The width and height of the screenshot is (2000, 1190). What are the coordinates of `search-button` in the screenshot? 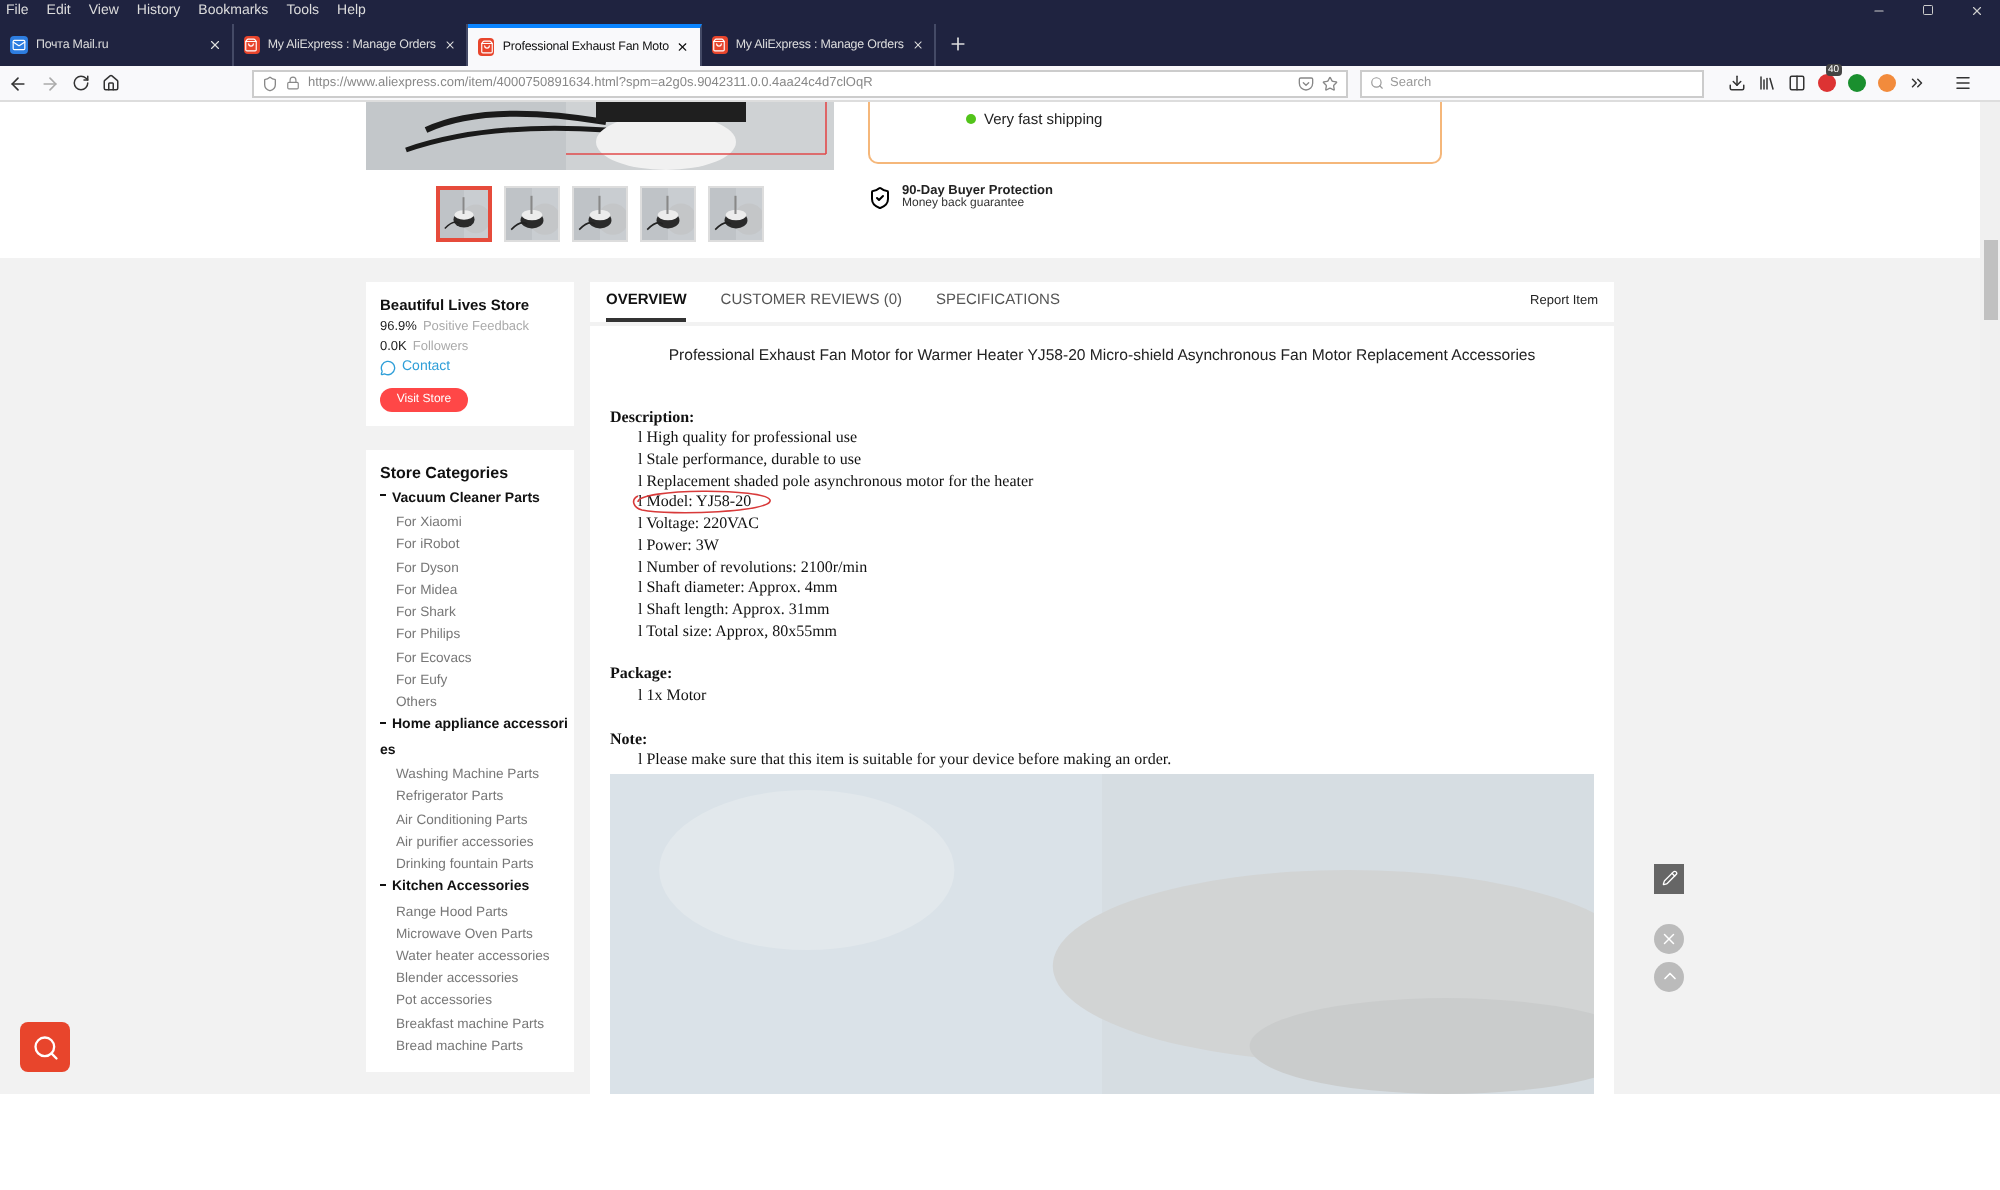 It's located at (45, 1047).